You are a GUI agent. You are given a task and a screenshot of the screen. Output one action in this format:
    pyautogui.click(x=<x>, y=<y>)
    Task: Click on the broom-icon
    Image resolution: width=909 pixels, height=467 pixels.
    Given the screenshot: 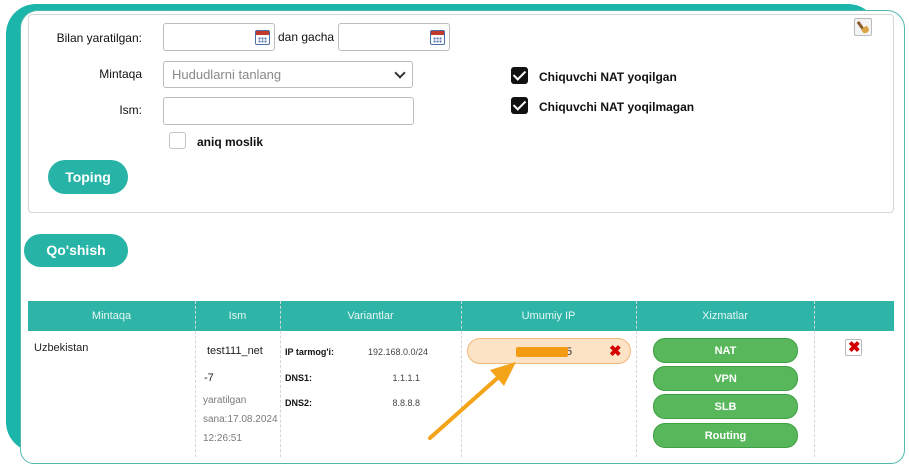 What is the action you would take?
    pyautogui.click(x=863, y=27)
    